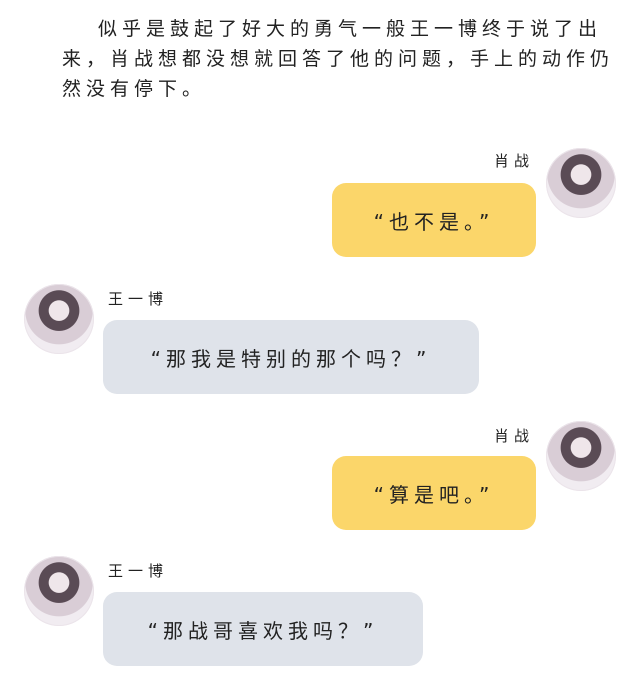 This screenshot has height=680, width=640. What do you see at coordinates (434, 493) in the screenshot?
I see `chat-bubble: “算是吧。”` at bounding box center [434, 493].